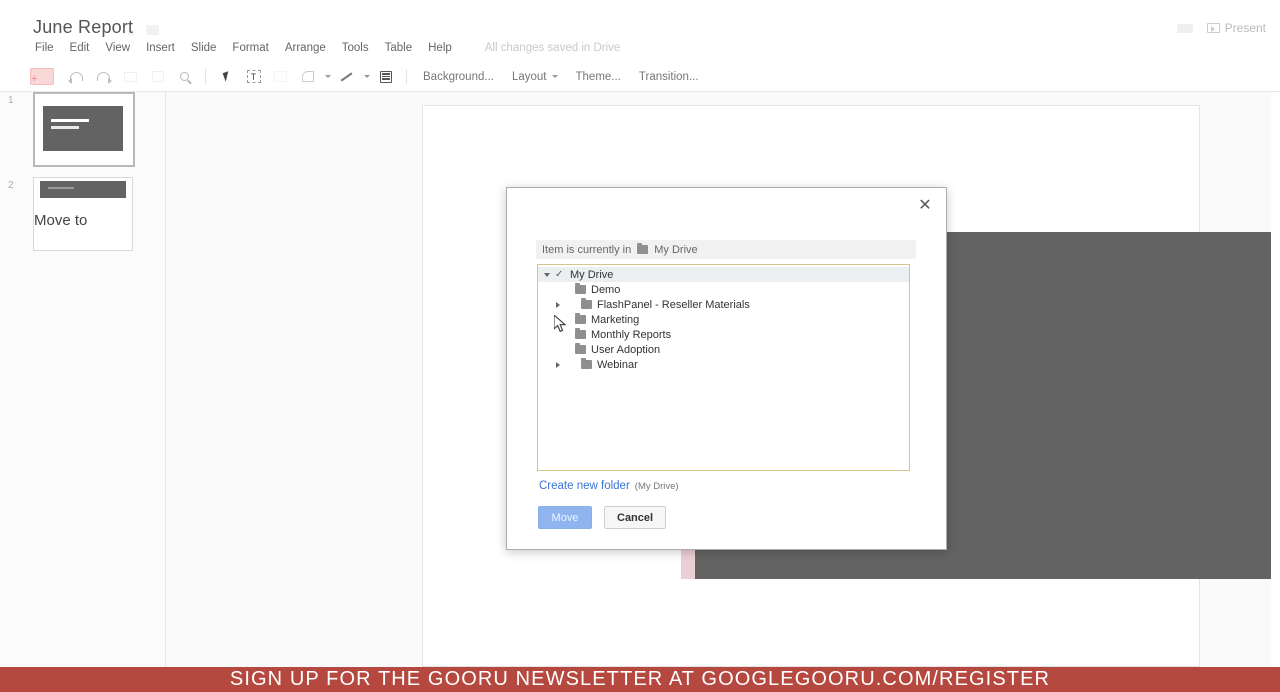  I want to click on mouse-cursor-icon, so click(560, 324).